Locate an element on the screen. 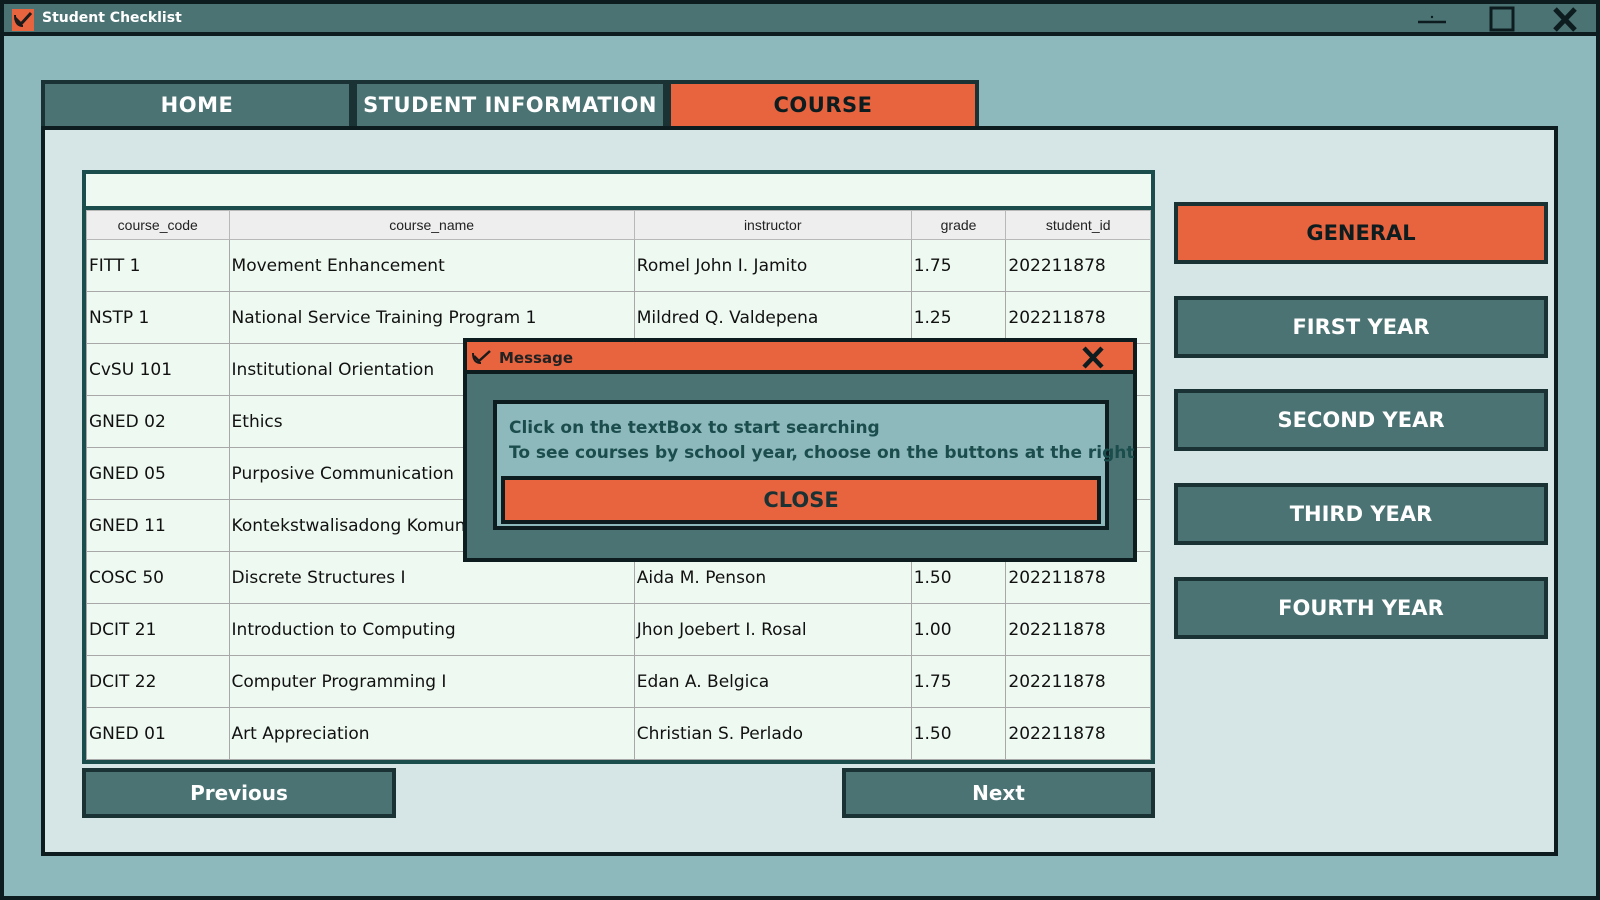  cell-course-code: DCIT 22 is located at coordinates (158, 681).